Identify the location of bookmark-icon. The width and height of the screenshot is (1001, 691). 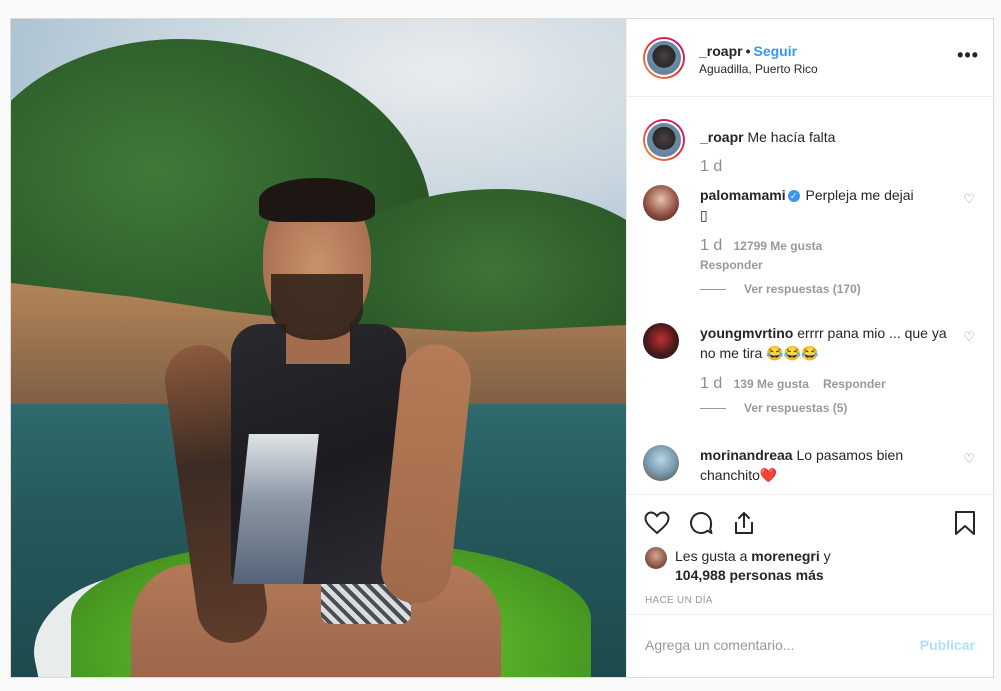
(965, 523).